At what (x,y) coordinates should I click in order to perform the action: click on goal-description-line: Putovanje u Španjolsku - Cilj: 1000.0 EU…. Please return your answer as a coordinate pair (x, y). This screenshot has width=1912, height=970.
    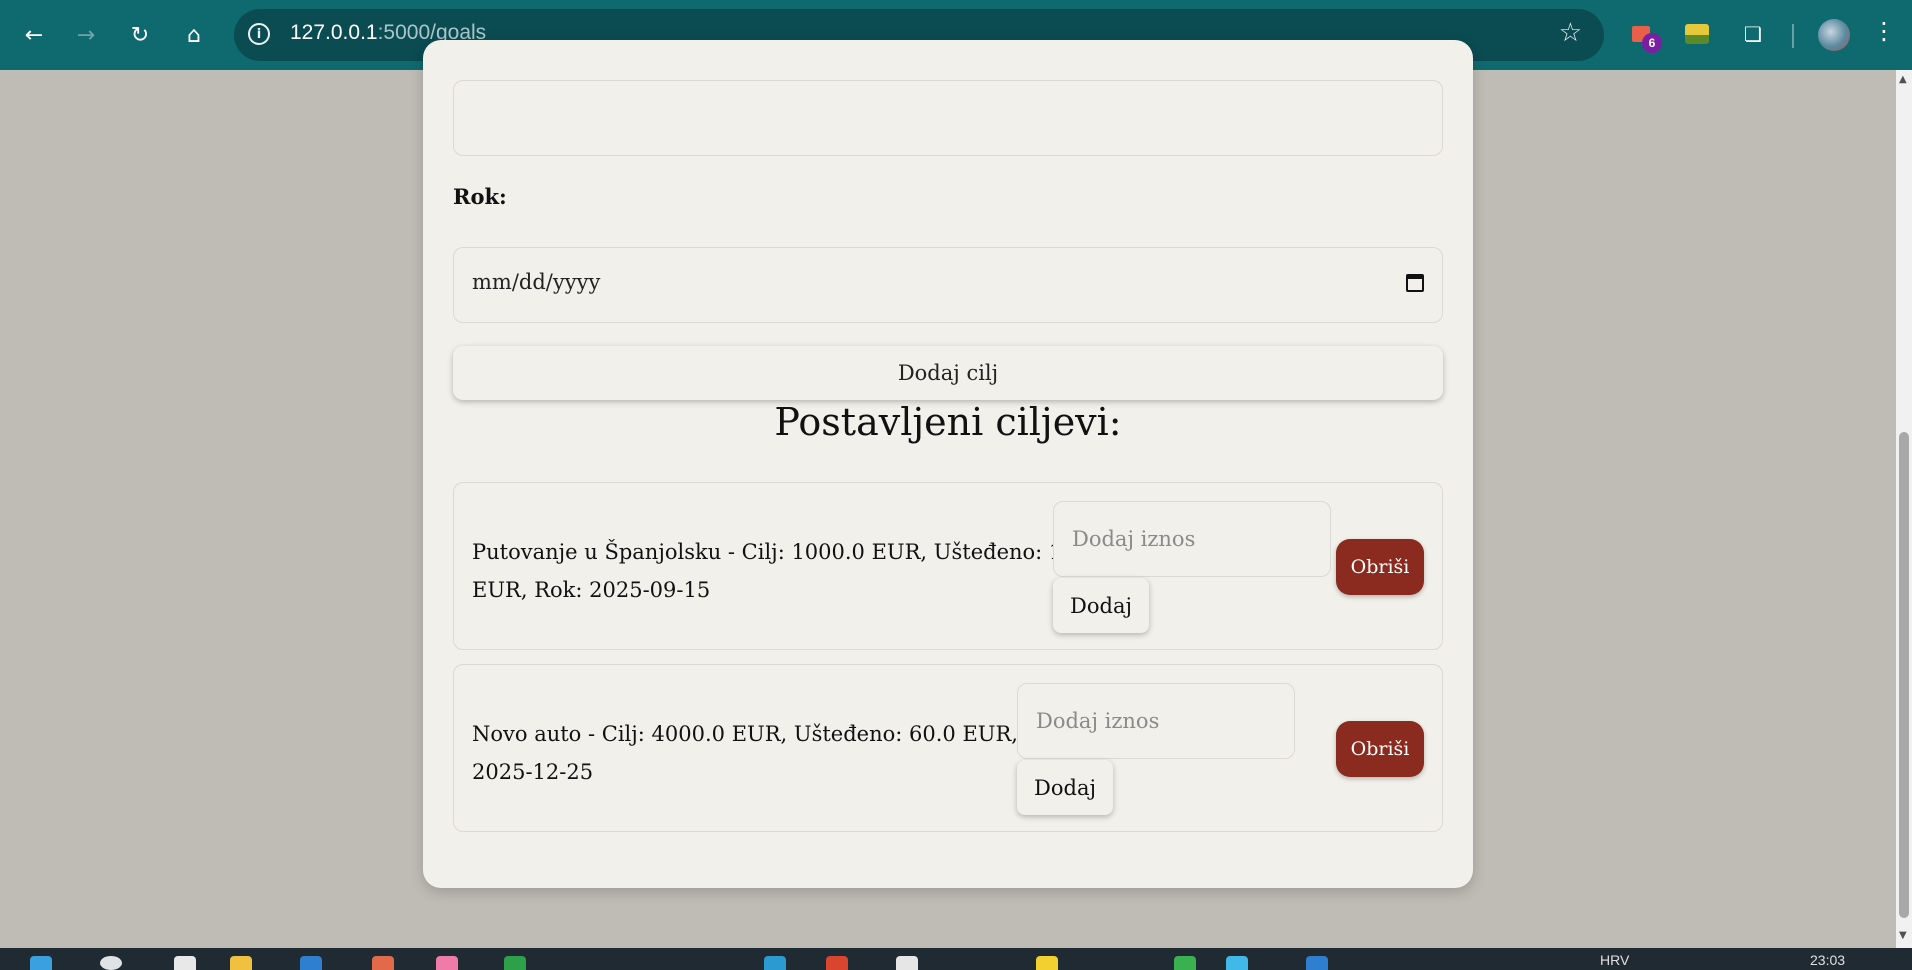
    Looking at the image, I should click on (791, 552).